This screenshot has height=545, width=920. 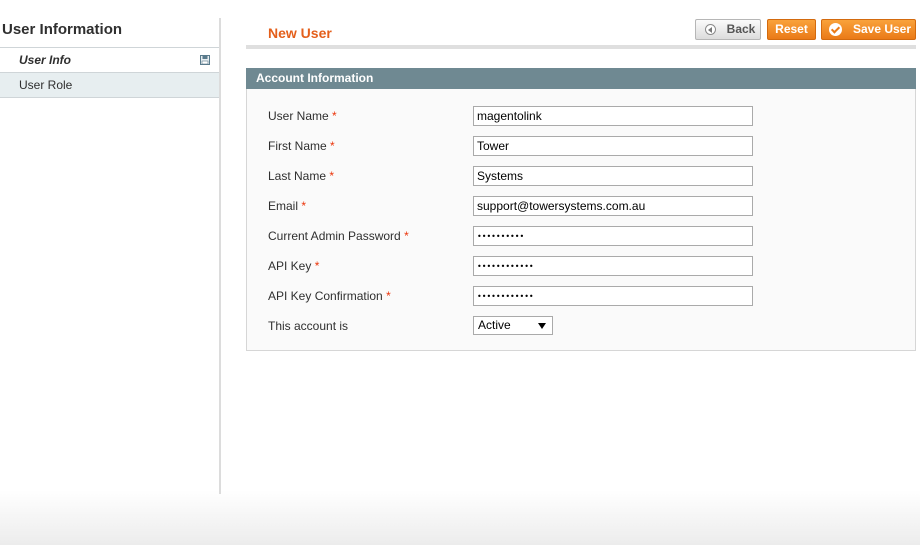 What do you see at coordinates (294, 266) in the screenshot?
I see `field-label: API Key *` at bounding box center [294, 266].